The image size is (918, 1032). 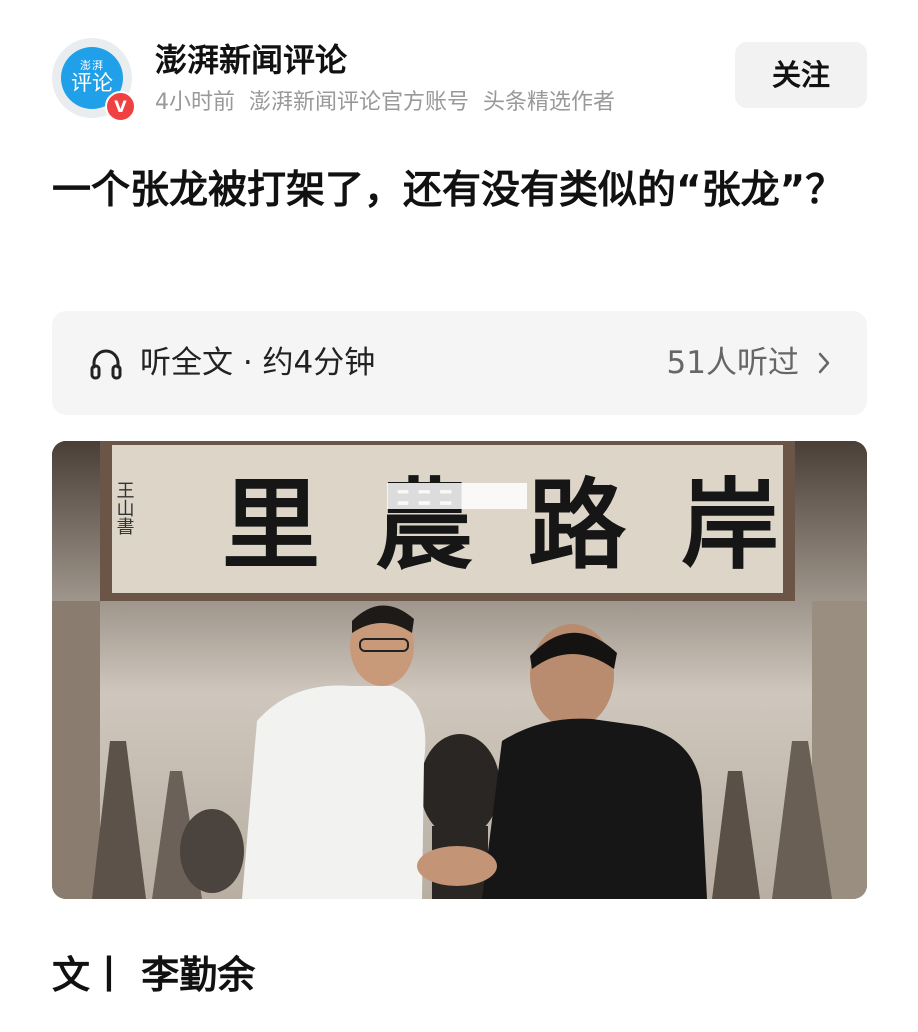 What do you see at coordinates (154, 975) in the screenshot?
I see `article-byline: 文丨 李勤余` at bounding box center [154, 975].